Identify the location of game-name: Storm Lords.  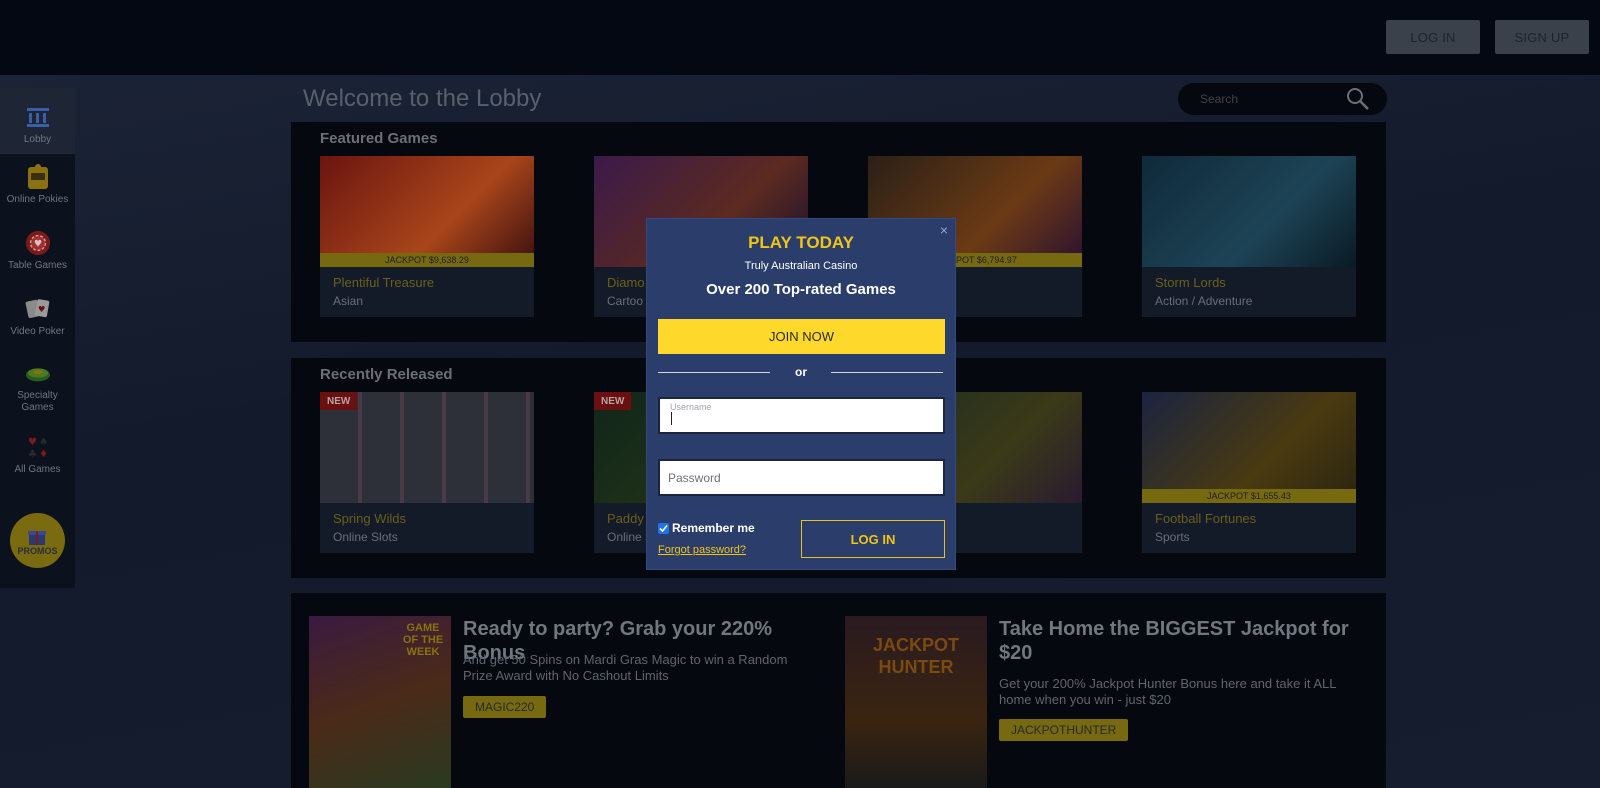
(1190, 282).